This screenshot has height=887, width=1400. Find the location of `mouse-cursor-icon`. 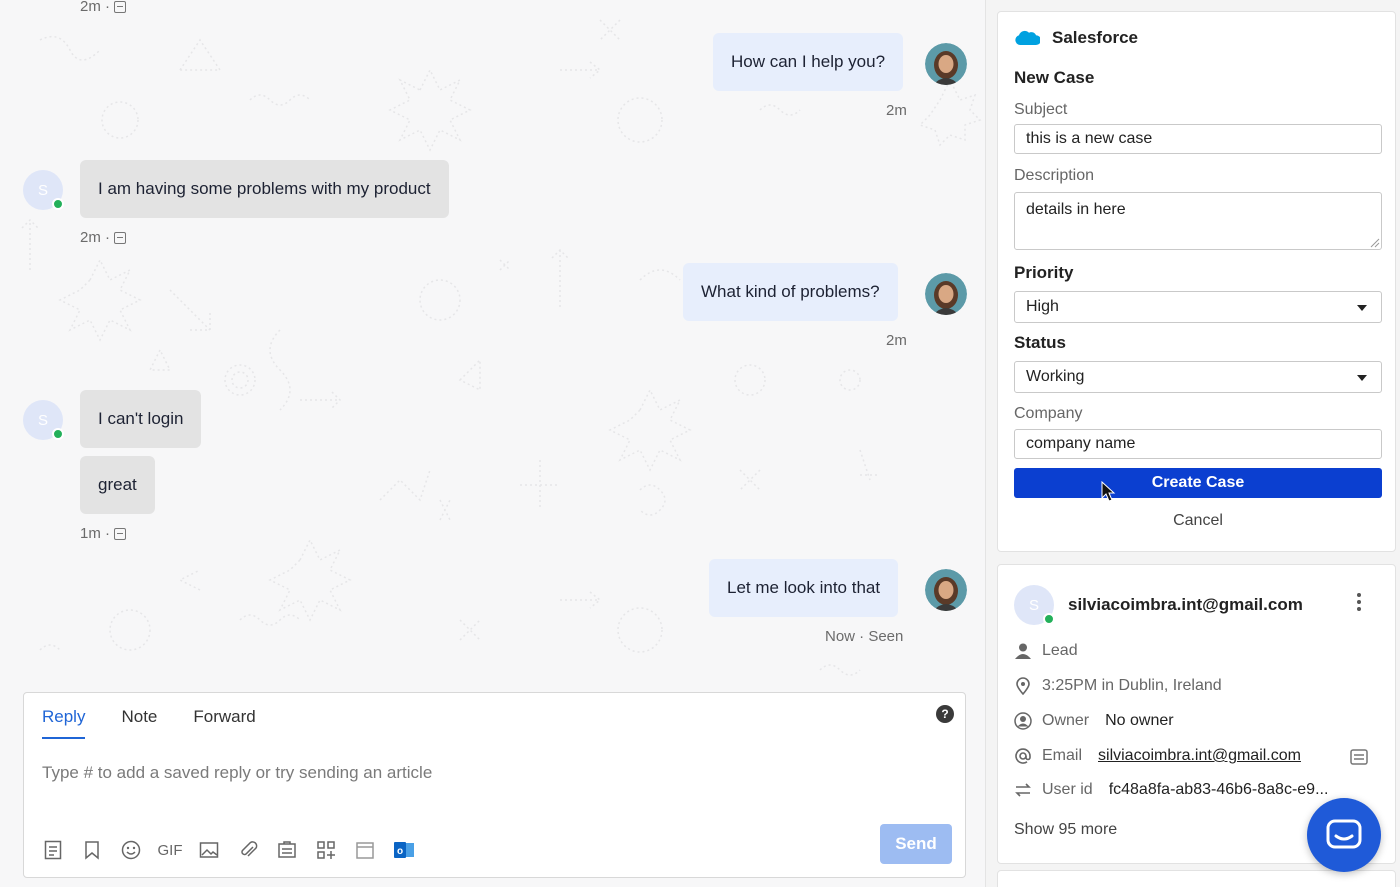

mouse-cursor-icon is located at coordinates (1108, 491).